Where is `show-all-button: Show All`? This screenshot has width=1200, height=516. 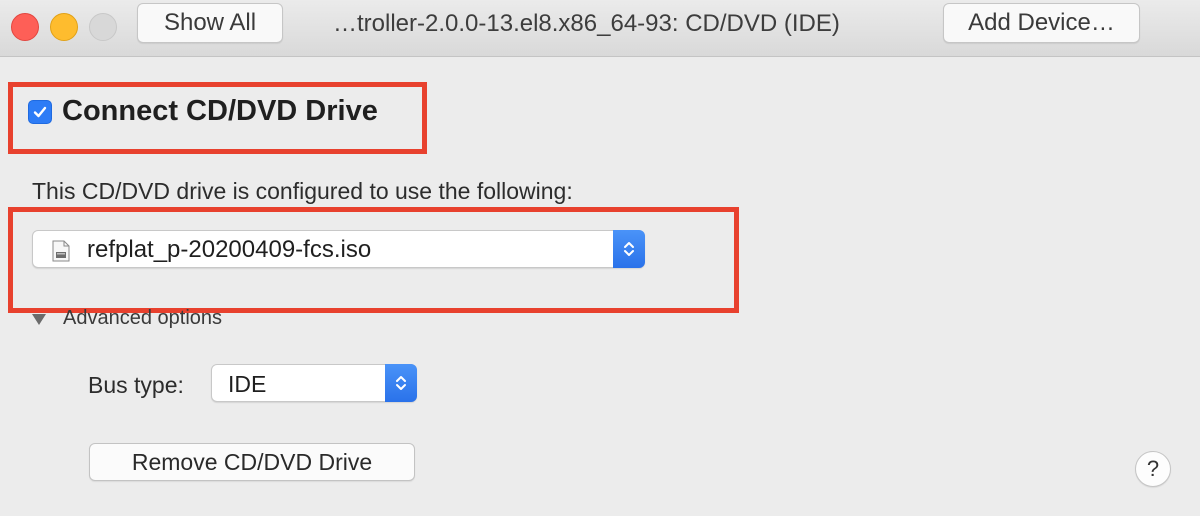
show-all-button: Show All is located at coordinates (210, 23).